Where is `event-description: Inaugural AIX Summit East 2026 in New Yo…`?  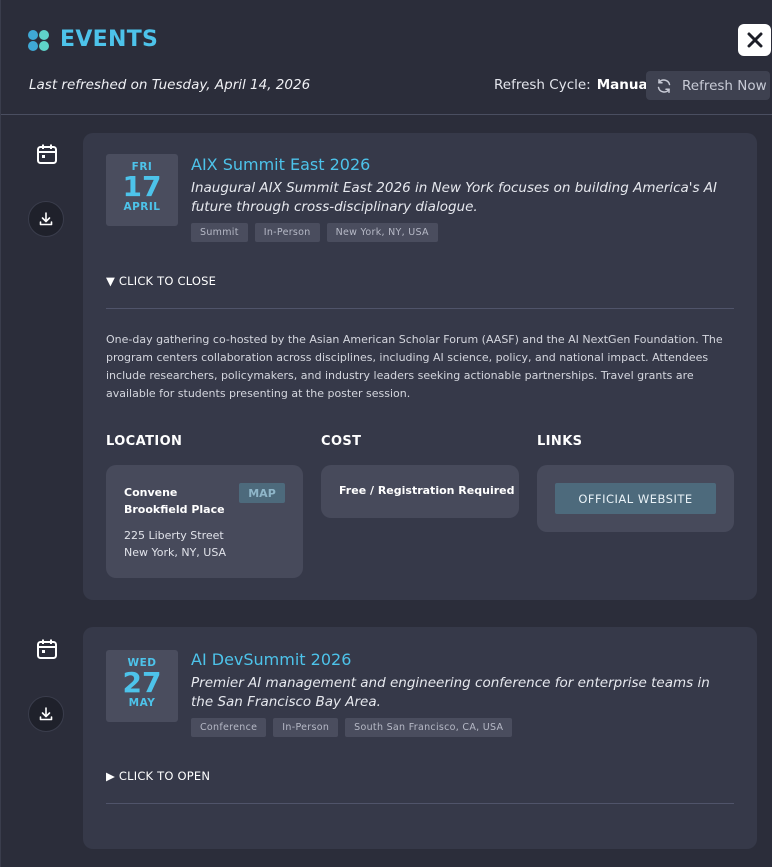
event-description: Inaugural AIX Summit East 2026 in New Yo… is located at coordinates (454, 197).